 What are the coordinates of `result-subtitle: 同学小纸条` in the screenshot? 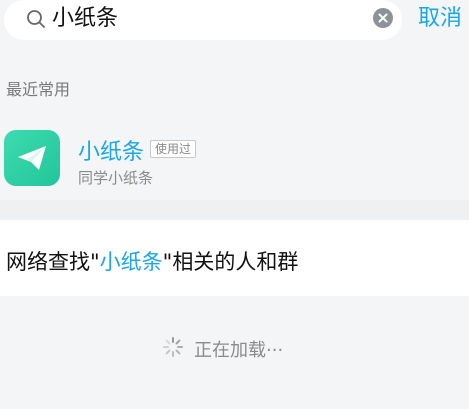 It's located at (116, 178).